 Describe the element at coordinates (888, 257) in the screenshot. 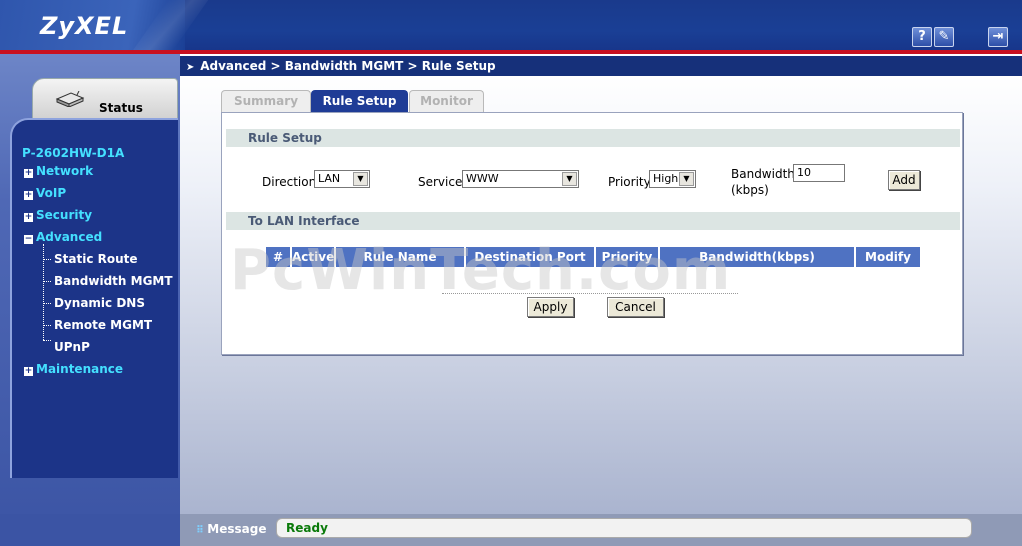

I see `column-header-modify: Modify` at that location.